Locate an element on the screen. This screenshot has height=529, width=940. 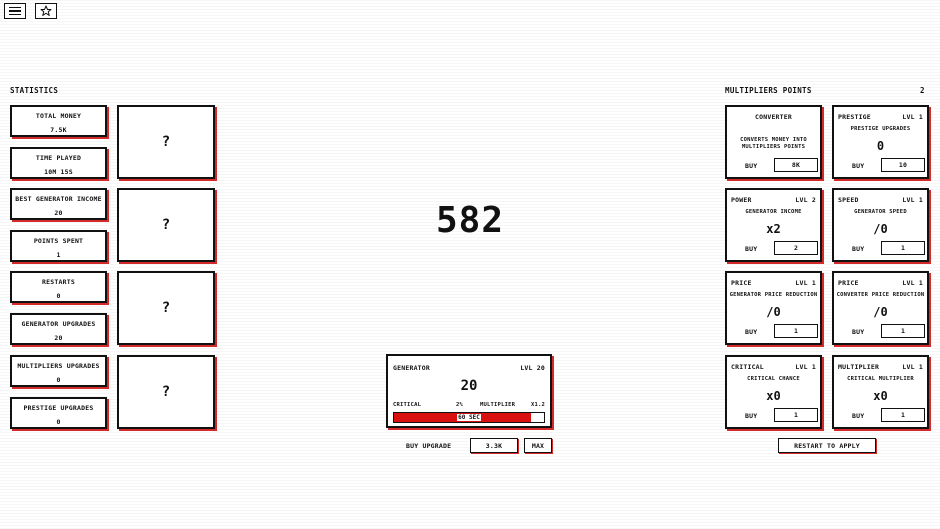
stat-box: MULTIPLIERS UPGRADES 0 is located at coordinates (58, 371).